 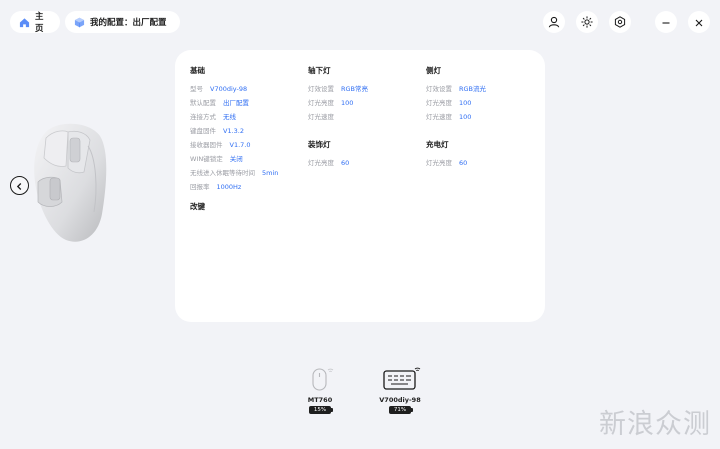 I want to click on side-light-effect-row: 灯效设置 RGB流光, so click(x=456, y=88).